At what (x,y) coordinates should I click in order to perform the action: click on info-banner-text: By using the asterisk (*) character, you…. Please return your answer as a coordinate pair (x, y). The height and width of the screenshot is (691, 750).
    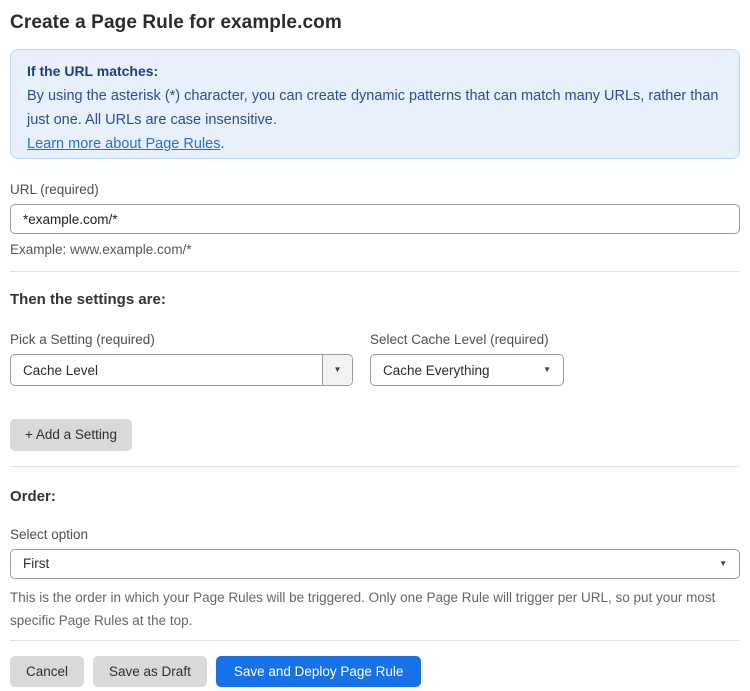
    Looking at the image, I should click on (375, 120).